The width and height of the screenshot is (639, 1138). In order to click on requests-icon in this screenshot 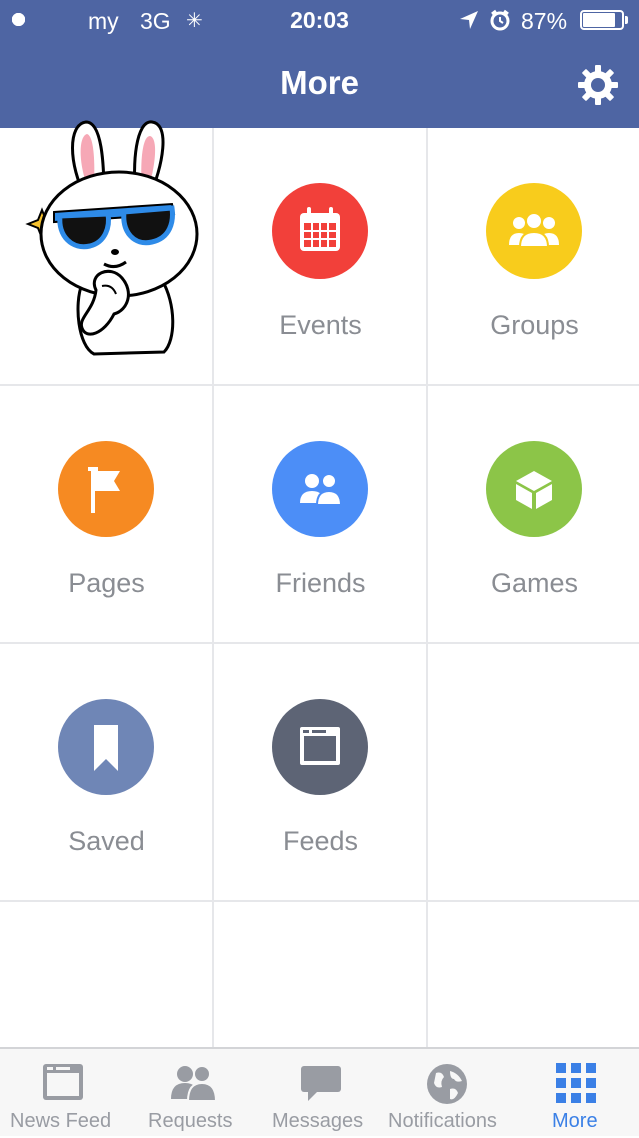, I will do `click(193, 1084)`.